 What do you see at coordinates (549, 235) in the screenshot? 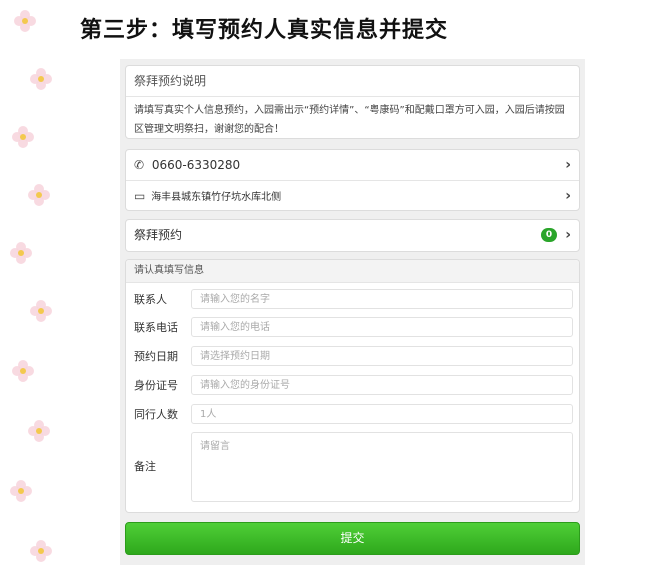
I see `booking-count-badge: 0` at bounding box center [549, 235].